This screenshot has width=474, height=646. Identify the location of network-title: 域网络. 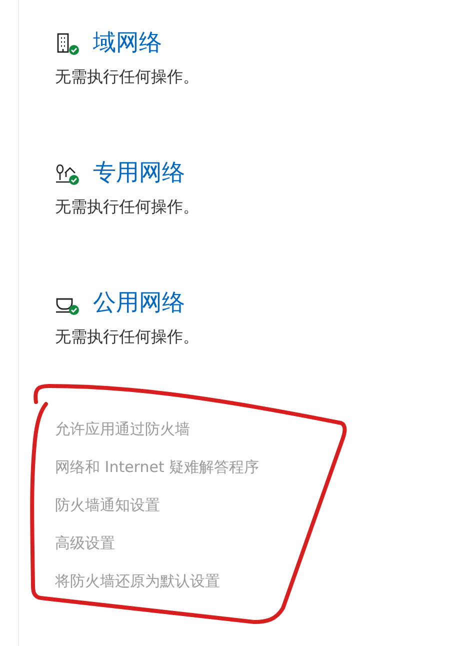
(127, 43).